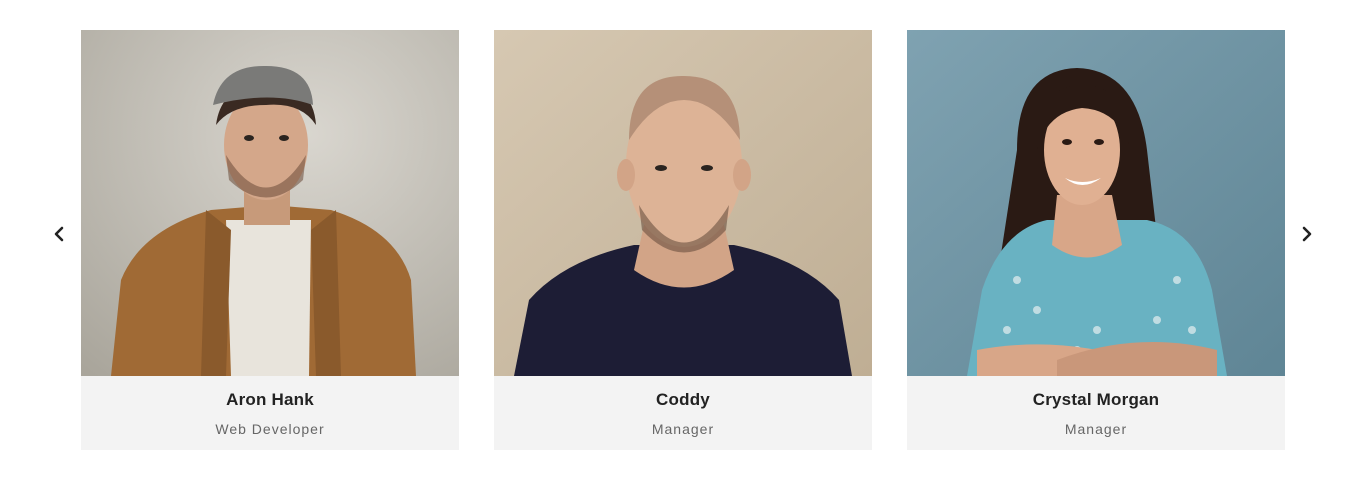 This screenshot has width=1366, height=479. I want to click on member-name: Crystal Morgan, so click(1096, 399).